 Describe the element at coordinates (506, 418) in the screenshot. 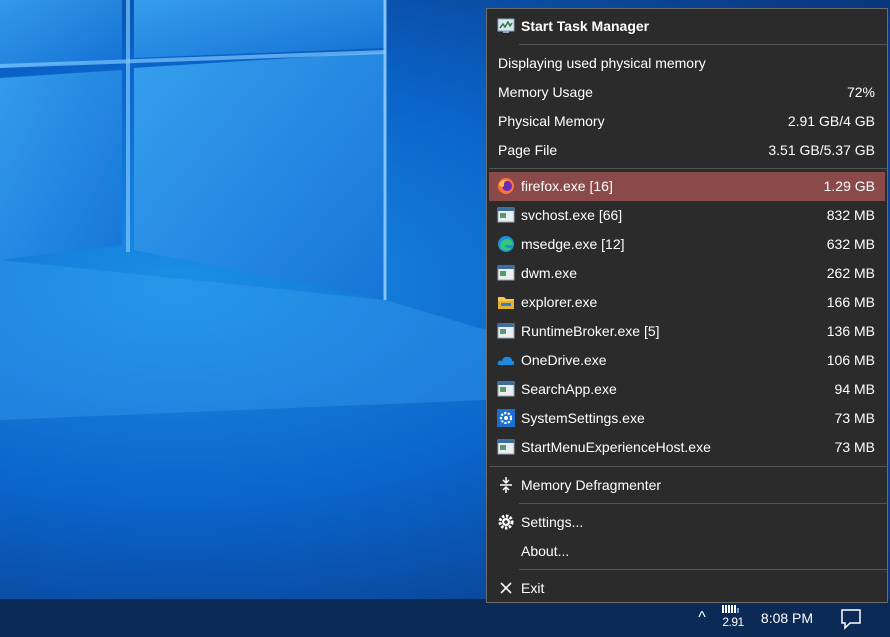

I see `settings-gear-icon` at that location.